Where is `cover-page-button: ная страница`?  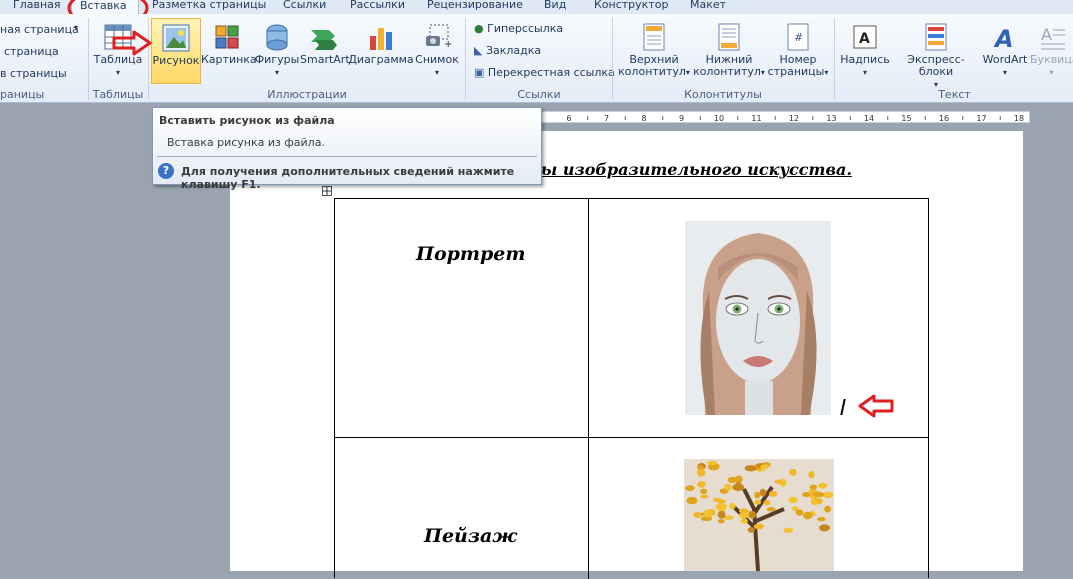
cover-page-button: ная страница is located at coordinates (39, 29).